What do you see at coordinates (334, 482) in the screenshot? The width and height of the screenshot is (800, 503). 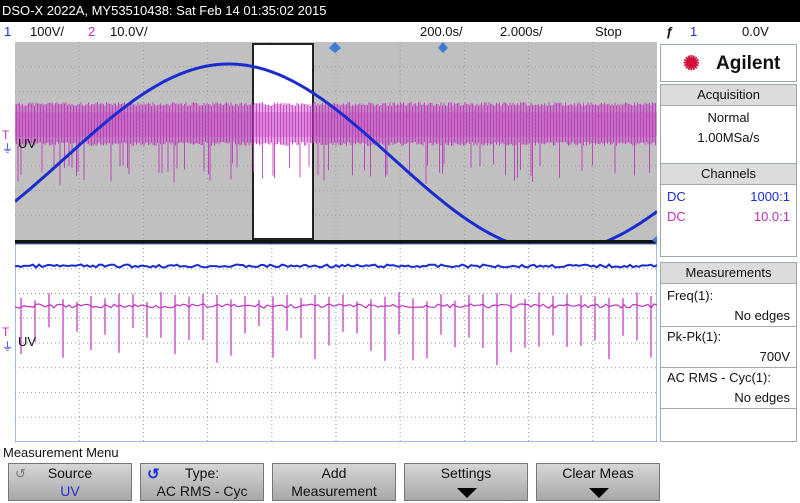 I see `add-measurement-softkey: Add Measurement` at bounding box center [334, 482].